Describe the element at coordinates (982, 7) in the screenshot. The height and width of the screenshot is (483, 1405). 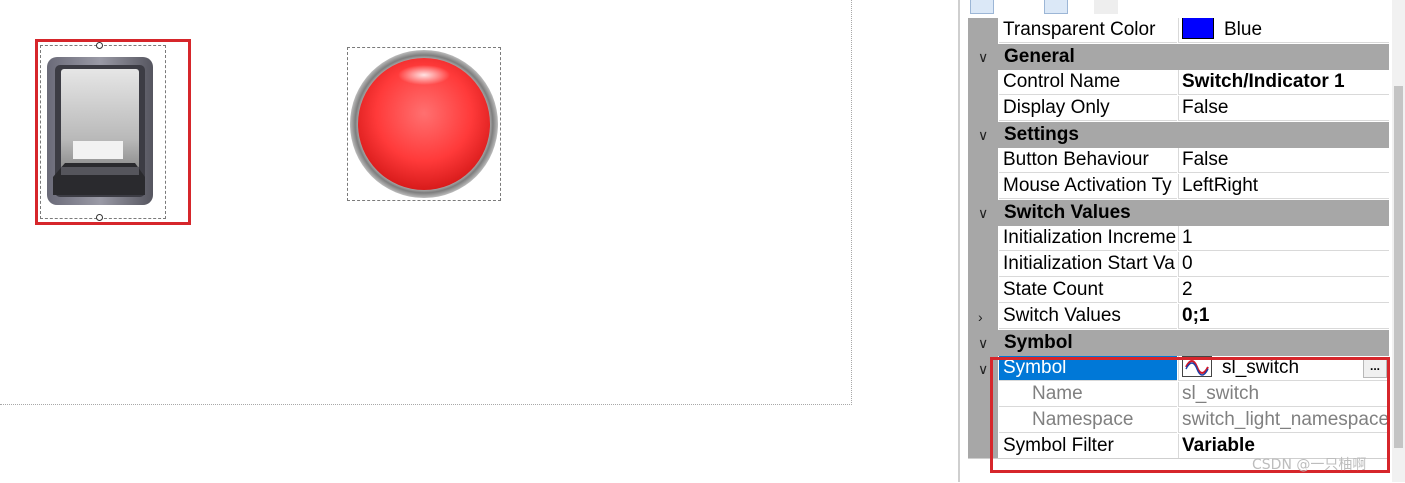
I see `categorized-view-icon` at that location.